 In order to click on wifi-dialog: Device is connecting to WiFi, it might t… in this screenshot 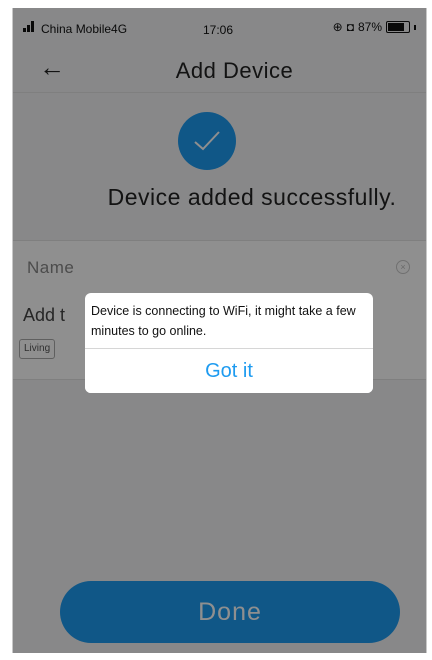, I will do `click(229, 343)`.